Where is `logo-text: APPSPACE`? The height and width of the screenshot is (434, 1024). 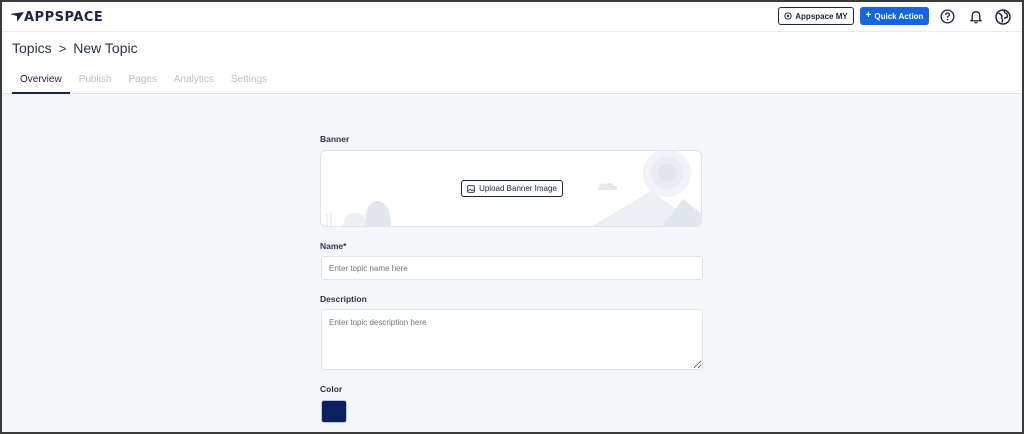
logo-text: APPSPACE is located at coordinates (64, 17).